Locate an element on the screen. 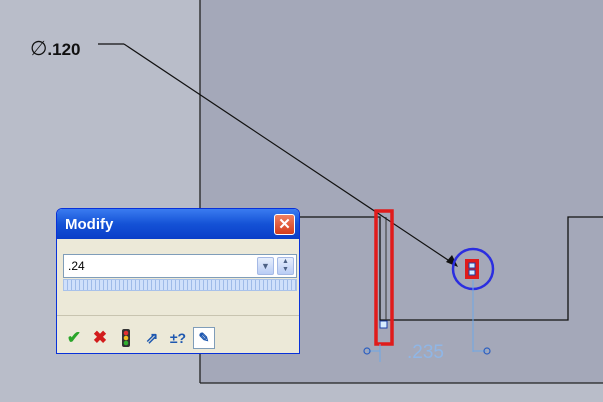 This screenshot has height=402, width=603. hole-highlight is located at coordinates (472, 269).